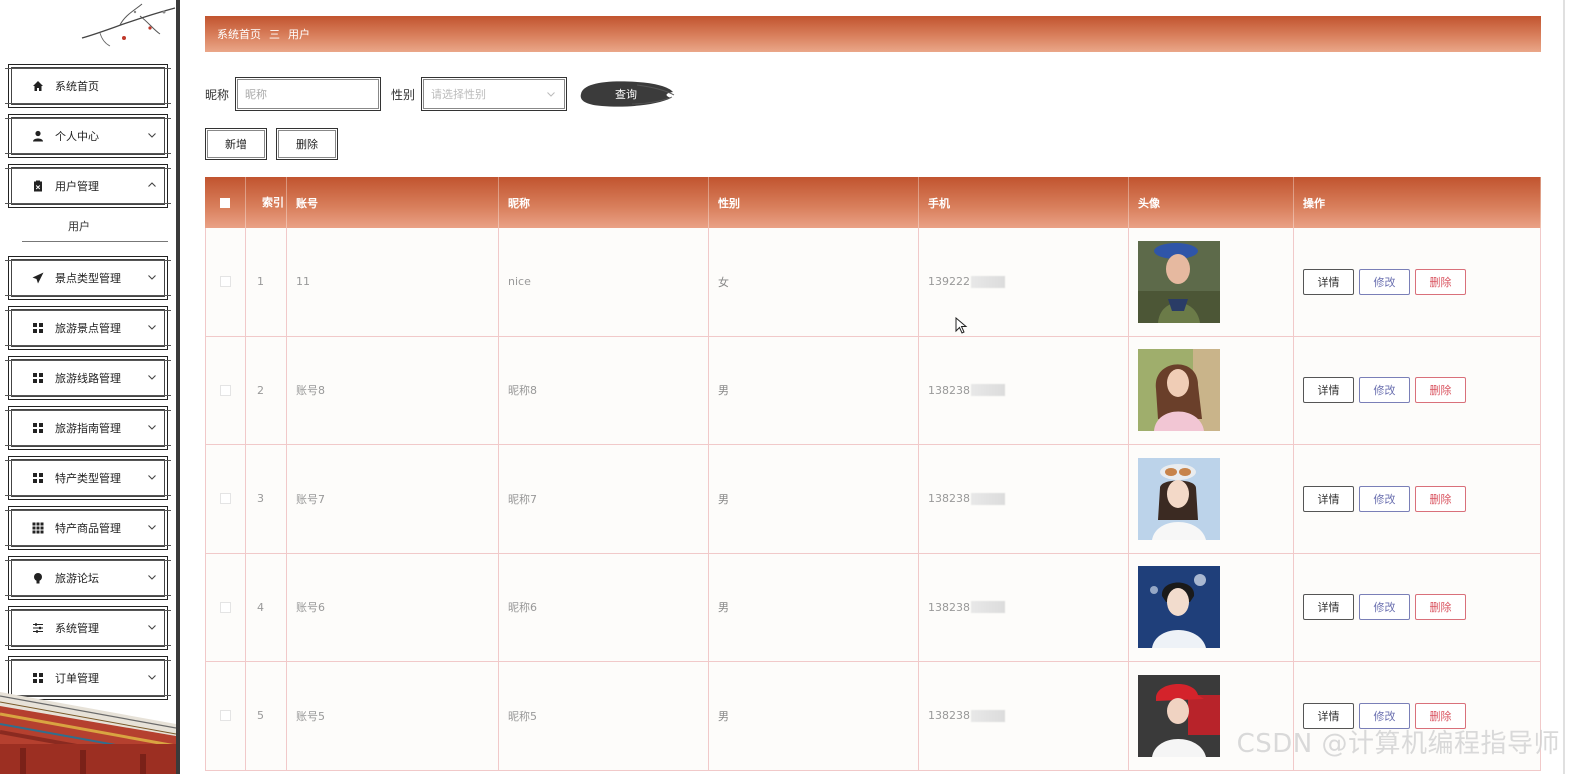  What do you see at coordinates (299, 34) in the screenshot?
I see `breadcrumb-current: 用户` at bounding box center [299, 34].